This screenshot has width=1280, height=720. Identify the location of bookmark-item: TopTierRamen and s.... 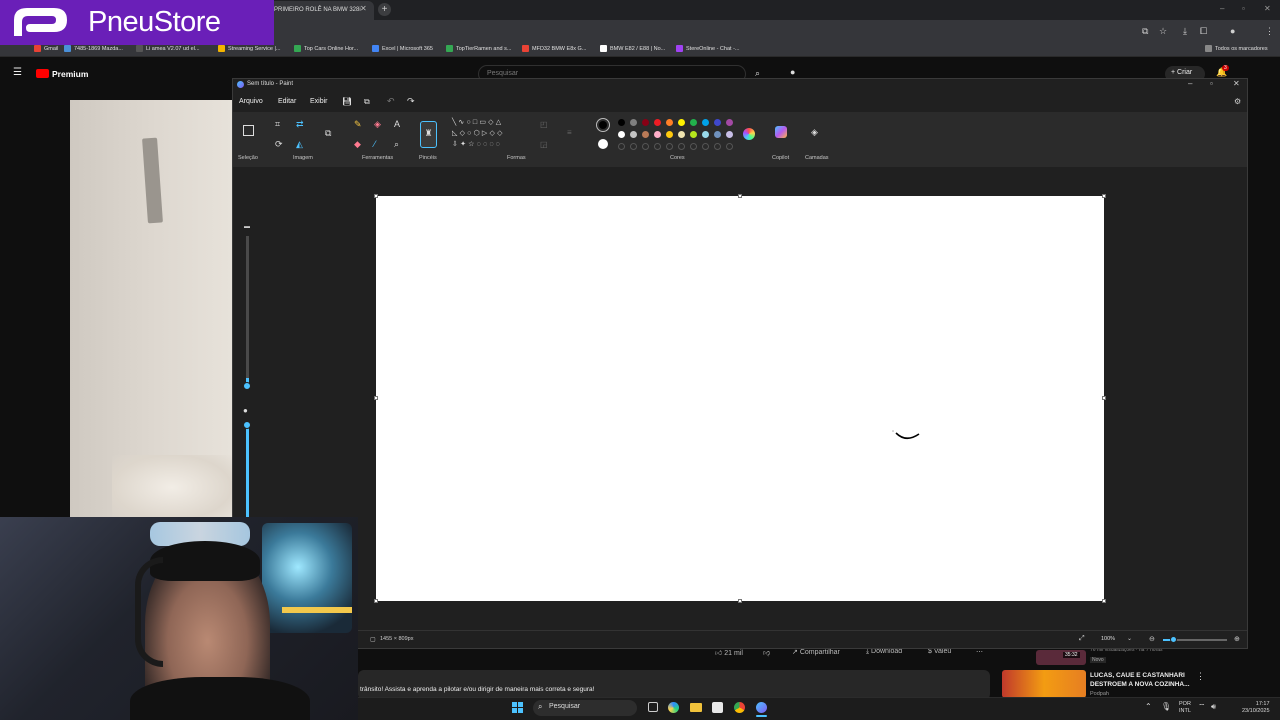
(478, 48).